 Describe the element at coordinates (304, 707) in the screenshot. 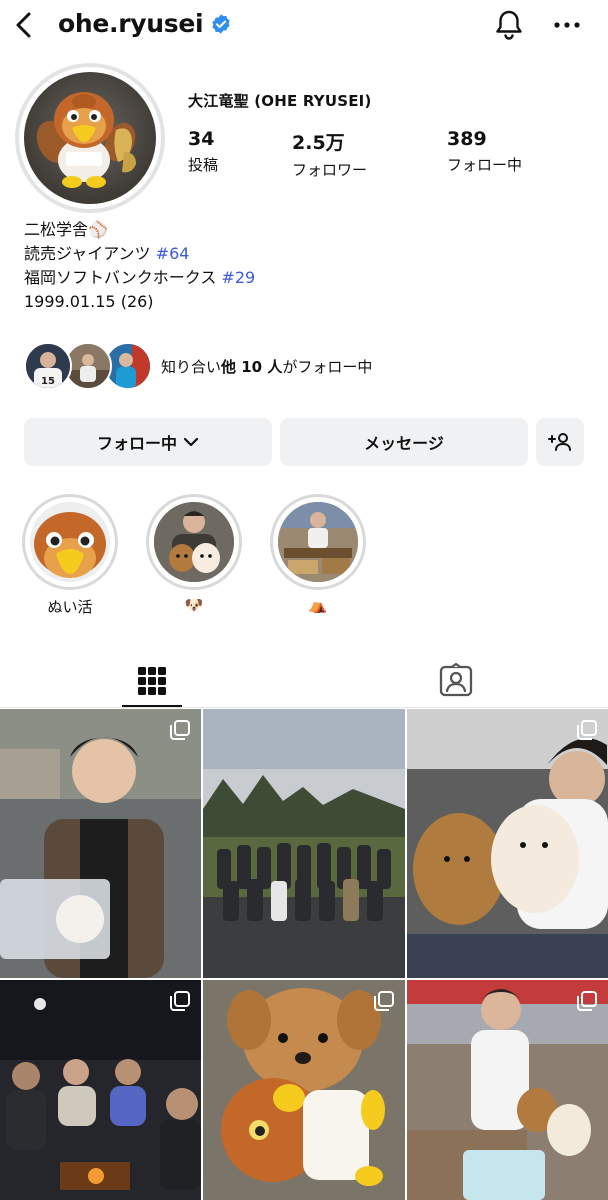

I see `tabs-divider` at that location.